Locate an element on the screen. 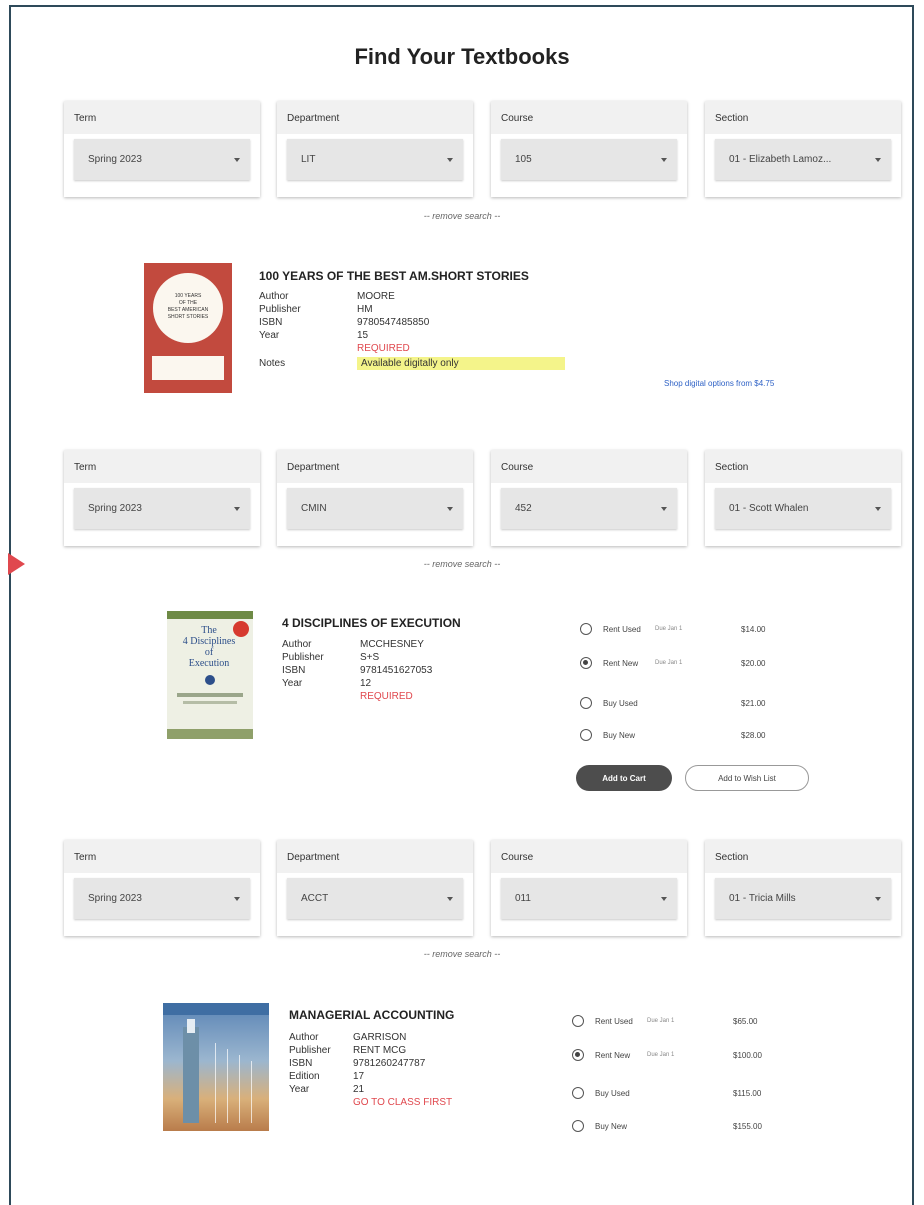 Image resolution: width=924 pixels, height=1205 pixels. section-select-card: Section 01 - Tricia Mills is located at coordinates (803, 888).